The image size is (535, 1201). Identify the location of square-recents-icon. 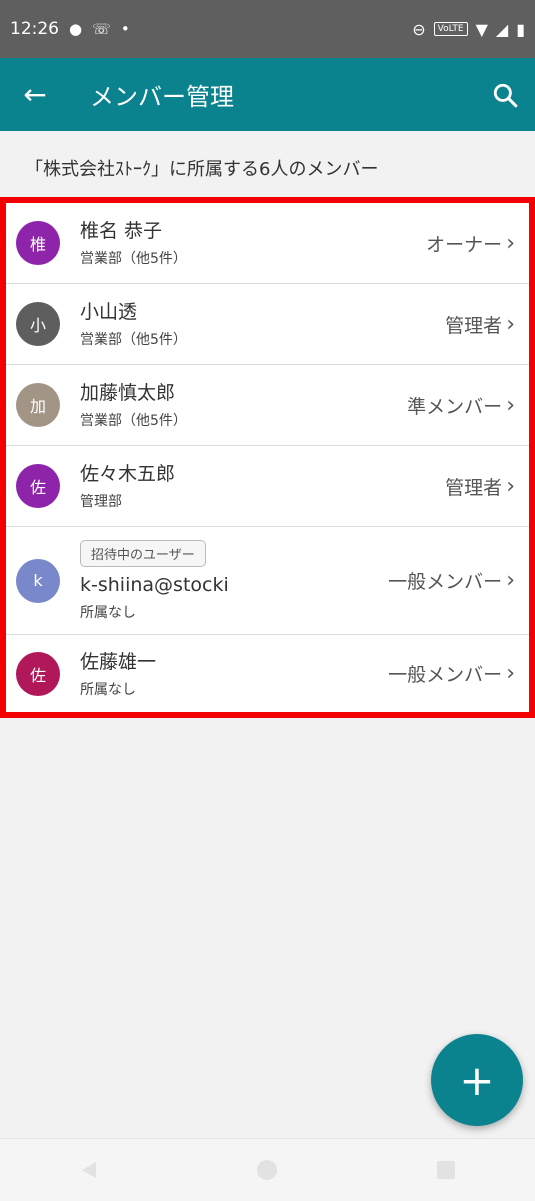
(445, 1170).